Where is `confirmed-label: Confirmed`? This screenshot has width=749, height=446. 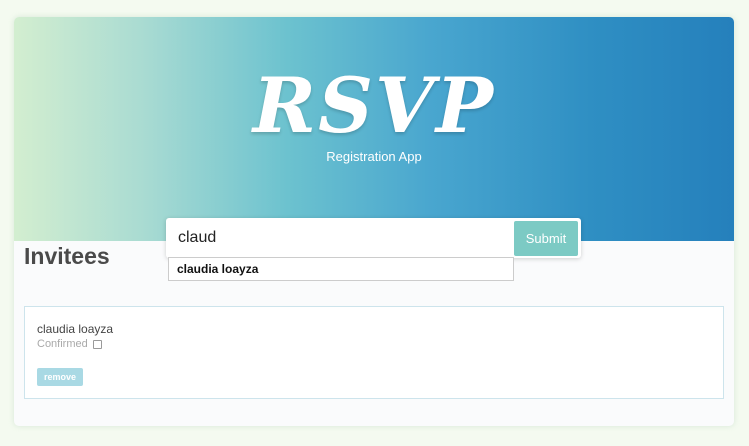
confirmed-label: Confirmed is located at coordinates (62, 344).